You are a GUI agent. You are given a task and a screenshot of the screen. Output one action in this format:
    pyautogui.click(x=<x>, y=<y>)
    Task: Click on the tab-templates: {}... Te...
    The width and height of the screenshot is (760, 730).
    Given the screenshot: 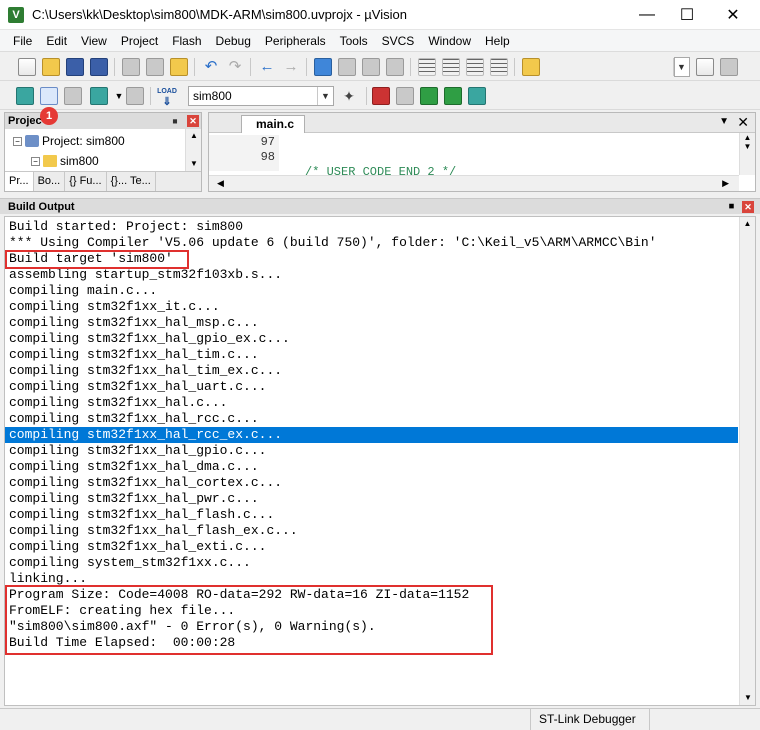 What is the action you would take?
    pyautogui.click(x=131, y=181)
    